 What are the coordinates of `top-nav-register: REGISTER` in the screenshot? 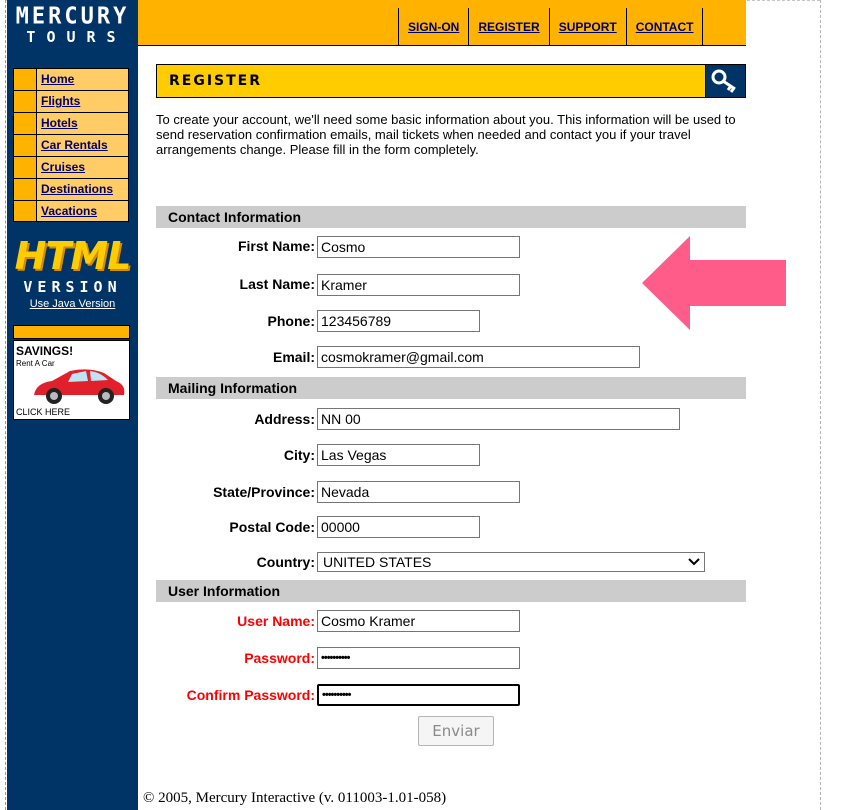 It's located at (508, 27).